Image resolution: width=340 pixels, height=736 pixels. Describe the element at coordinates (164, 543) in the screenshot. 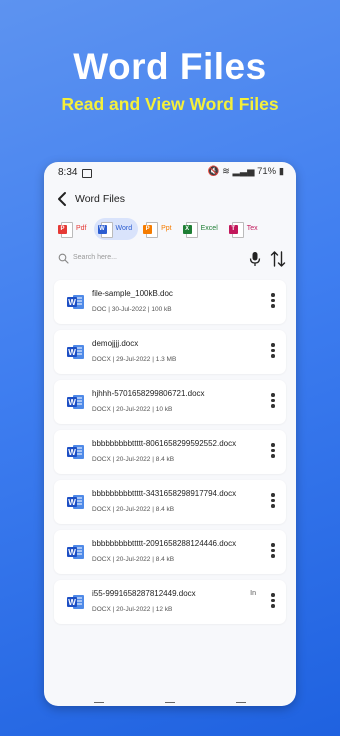

I see `file-name: bbbbbbbbbttttt-2091658288124446.docx` at that location.